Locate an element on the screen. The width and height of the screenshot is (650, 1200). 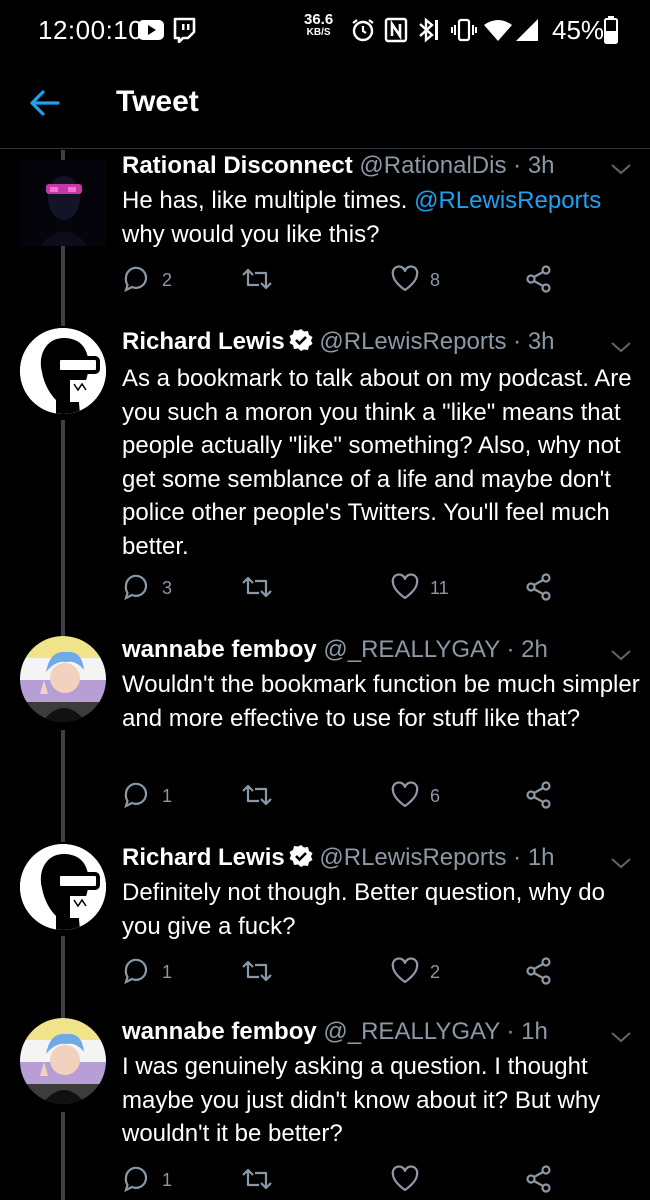
reply-count: 3 is located at coordinates (167, 588).